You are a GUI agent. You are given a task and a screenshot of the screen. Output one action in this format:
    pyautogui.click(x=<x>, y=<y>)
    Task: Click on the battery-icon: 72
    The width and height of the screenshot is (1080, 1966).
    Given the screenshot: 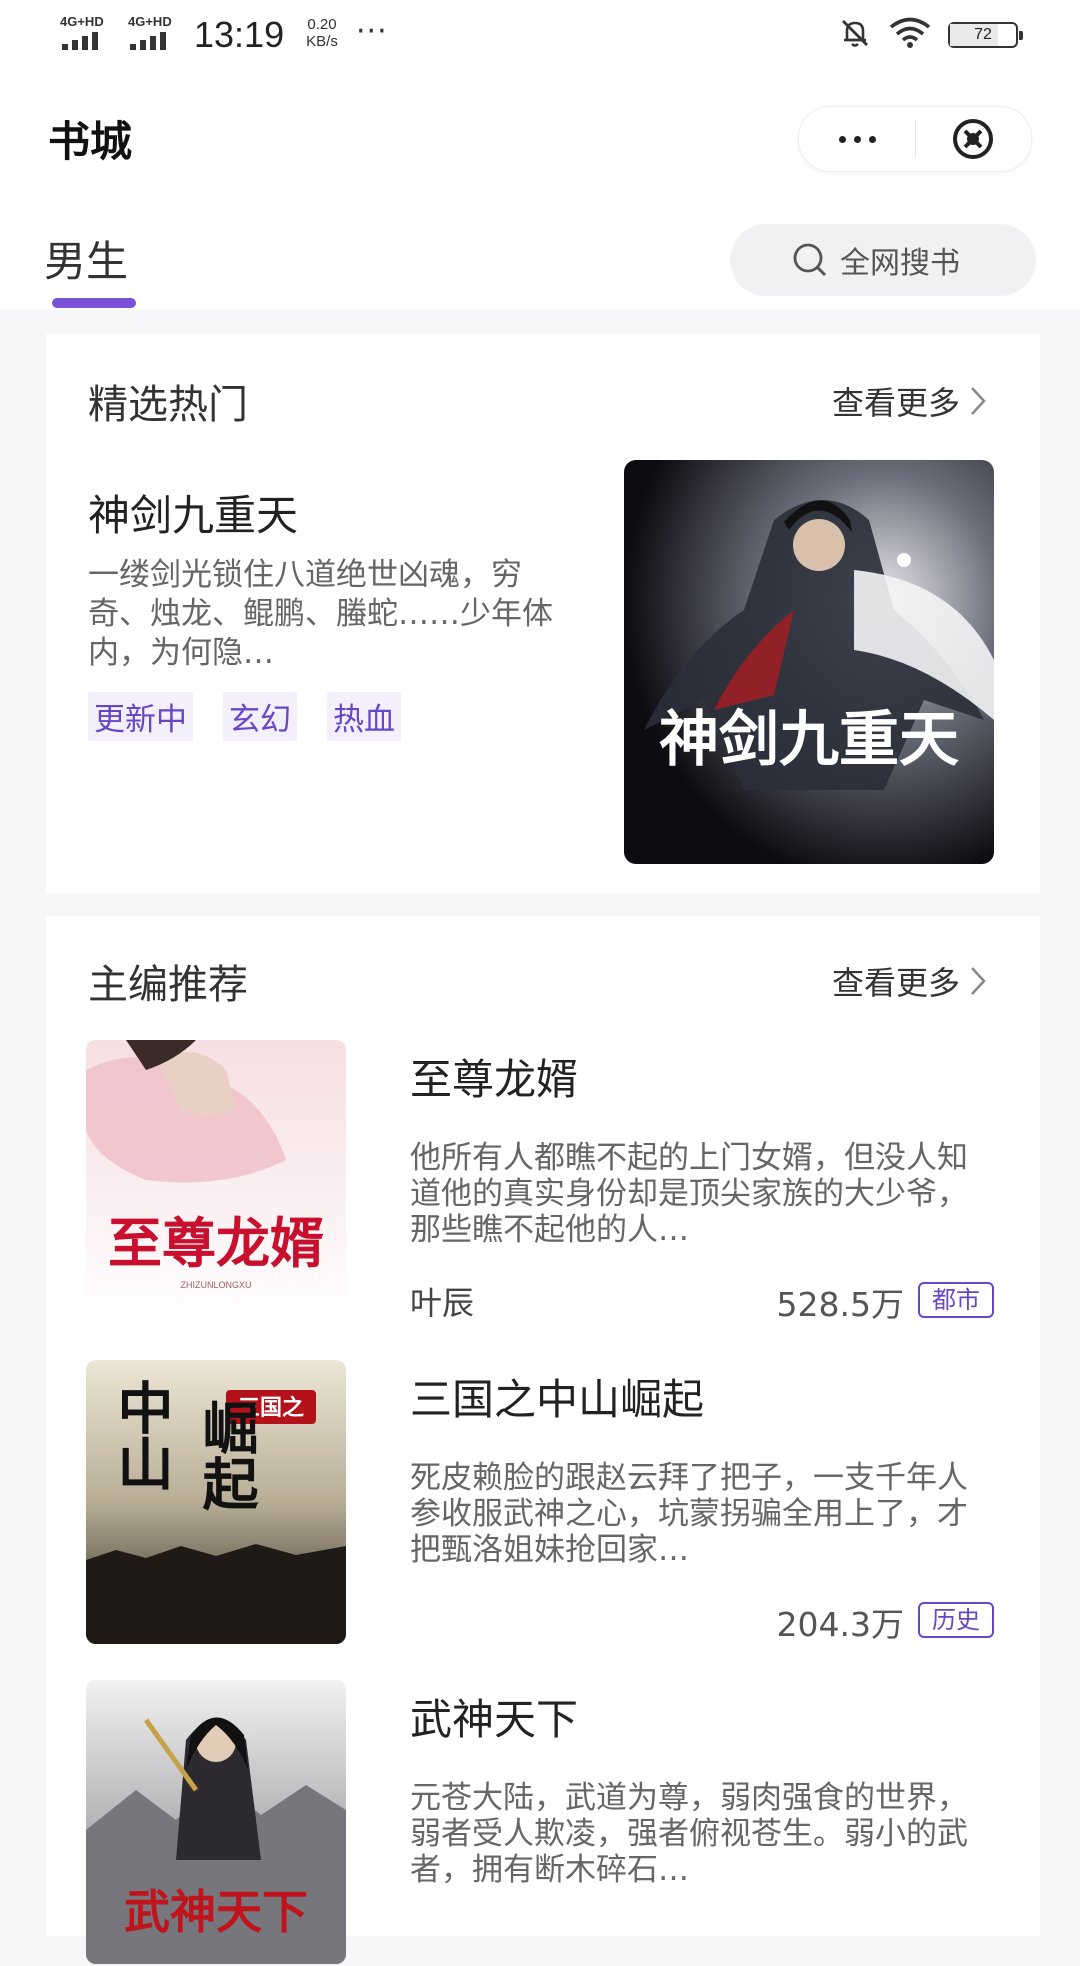 What is the action you would take?
    pyautogui.click(x=985, y=35)
    